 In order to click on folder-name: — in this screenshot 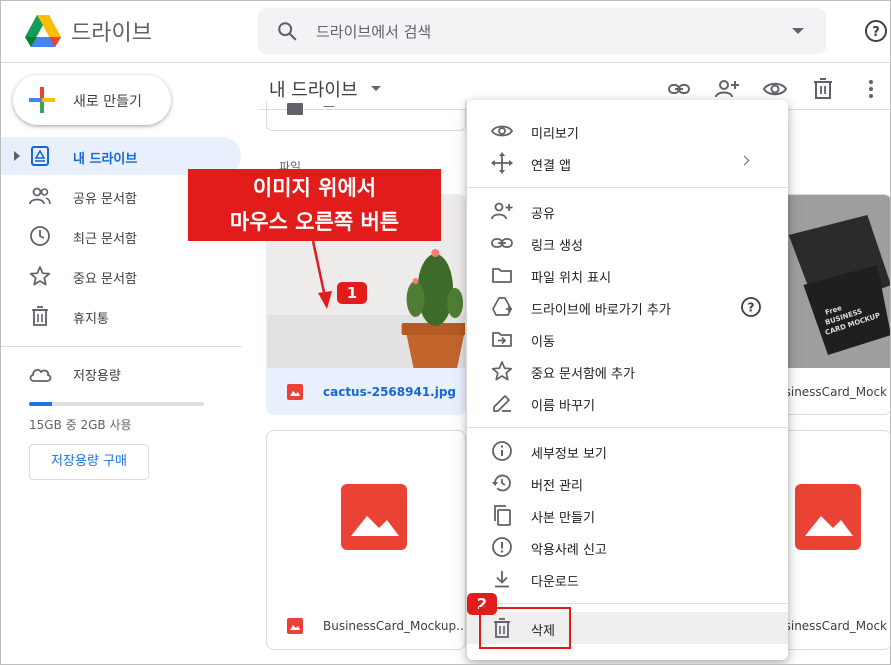, I will do `click(329, 107)`.